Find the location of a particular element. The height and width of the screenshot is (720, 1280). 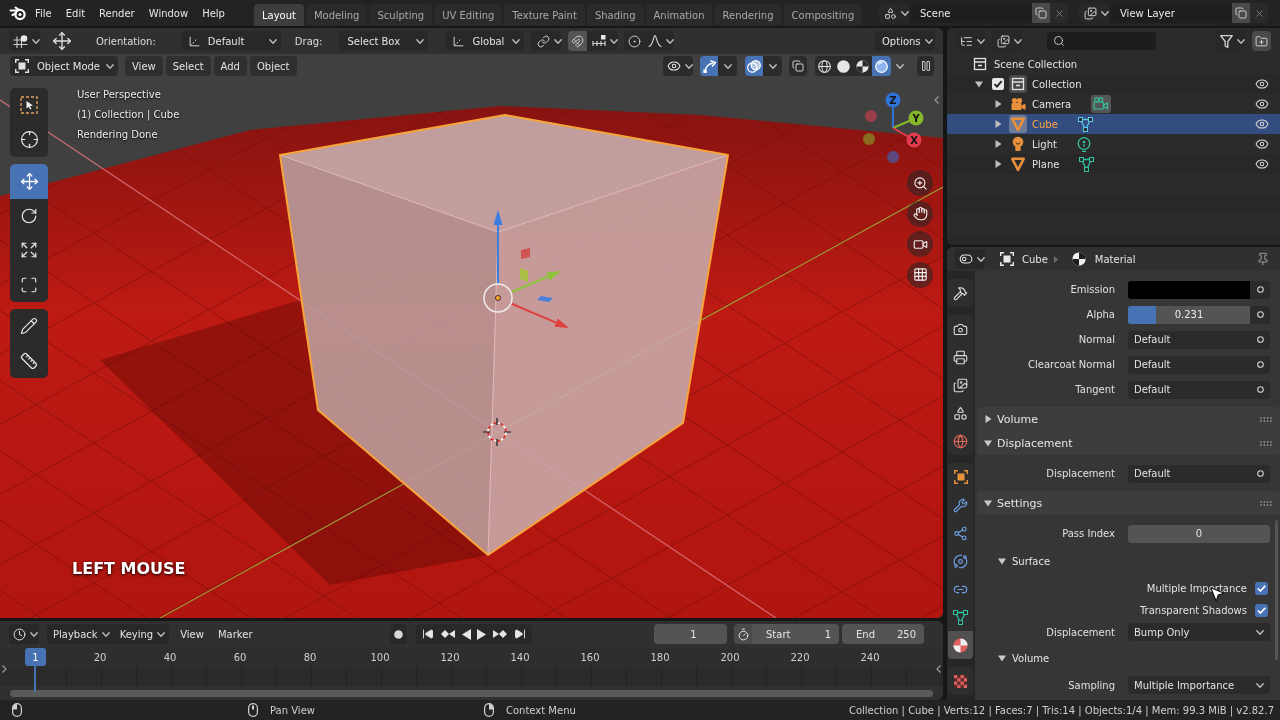

record-button is located at coordinates (398, 634).